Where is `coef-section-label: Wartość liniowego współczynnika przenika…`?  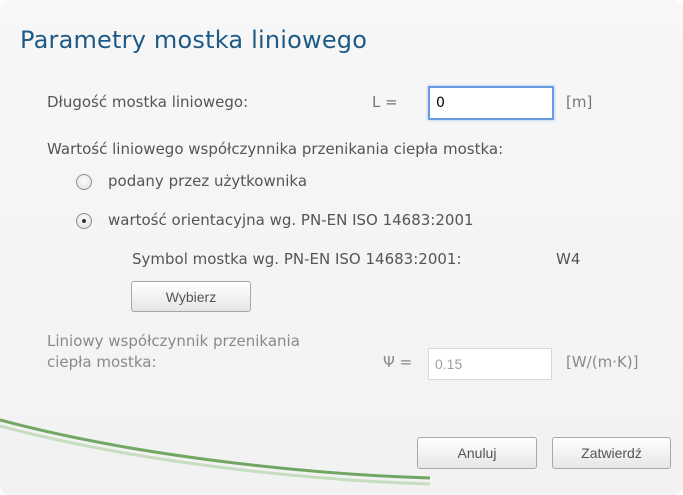 coef-section-label: Wartość liniowego współczynnika przenika… is located at coordinates (275, 149).